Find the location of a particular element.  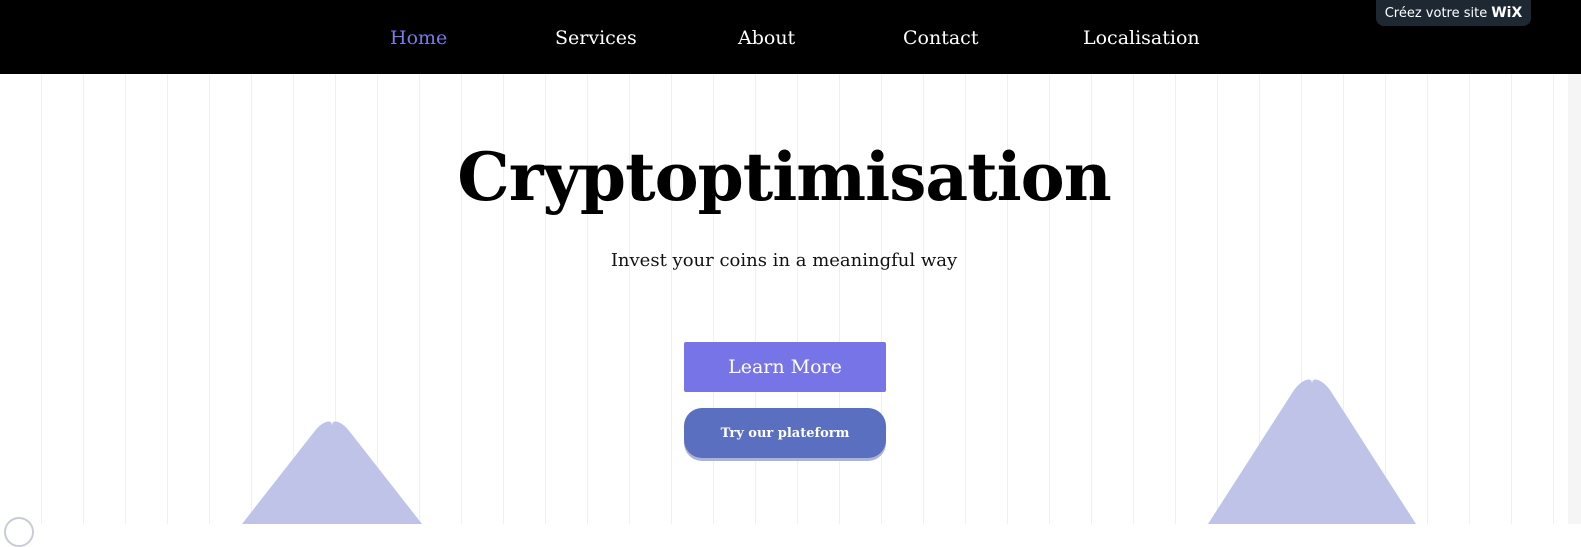

decor-triangle-left is located at coordinates (332, 472).